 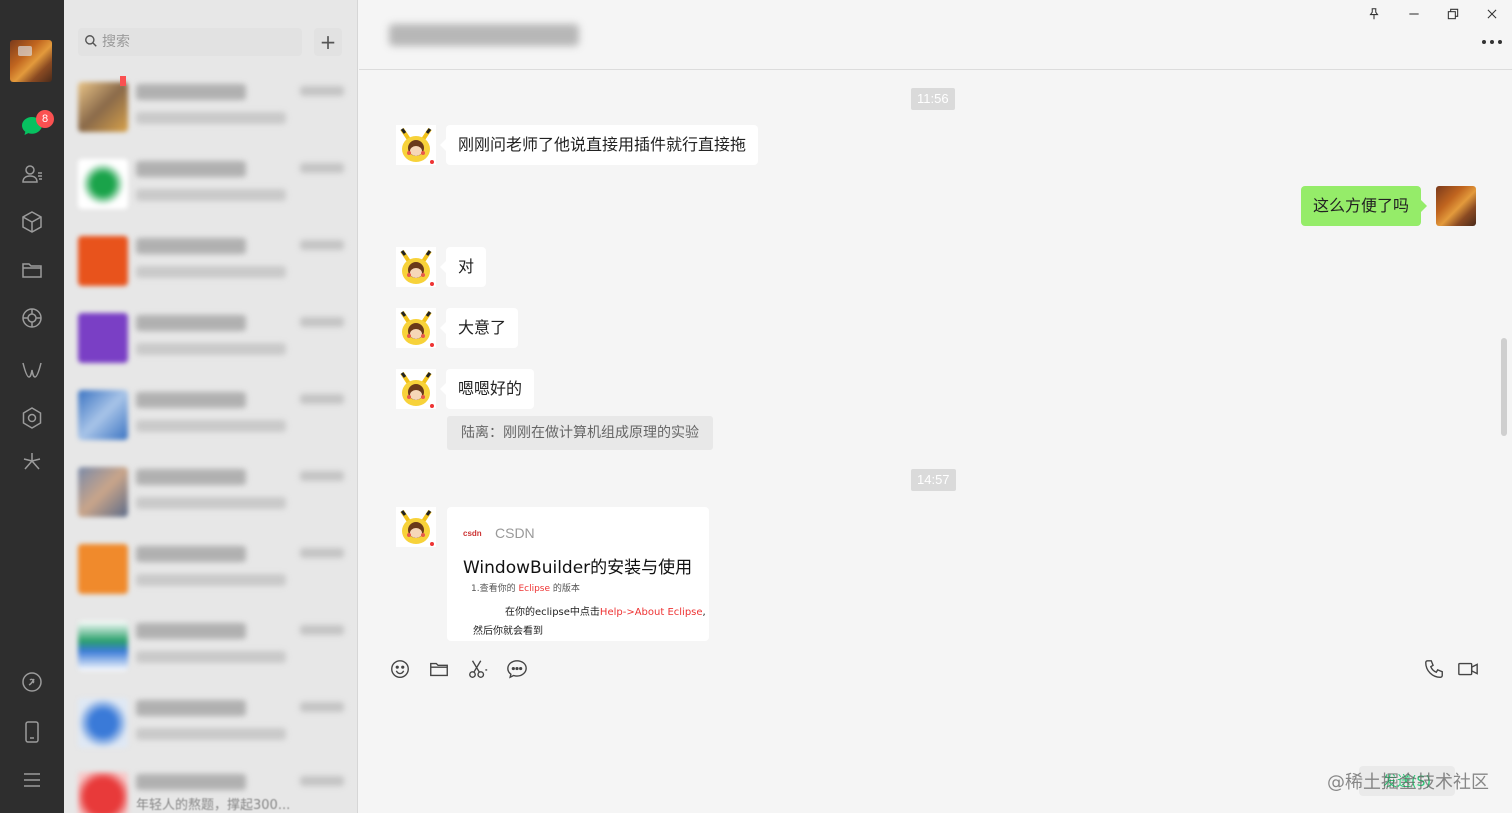 I want to click on card-snippet-line: 在你的eclipse中点击Help->About Eclipse,, so click(x=605, y=612).